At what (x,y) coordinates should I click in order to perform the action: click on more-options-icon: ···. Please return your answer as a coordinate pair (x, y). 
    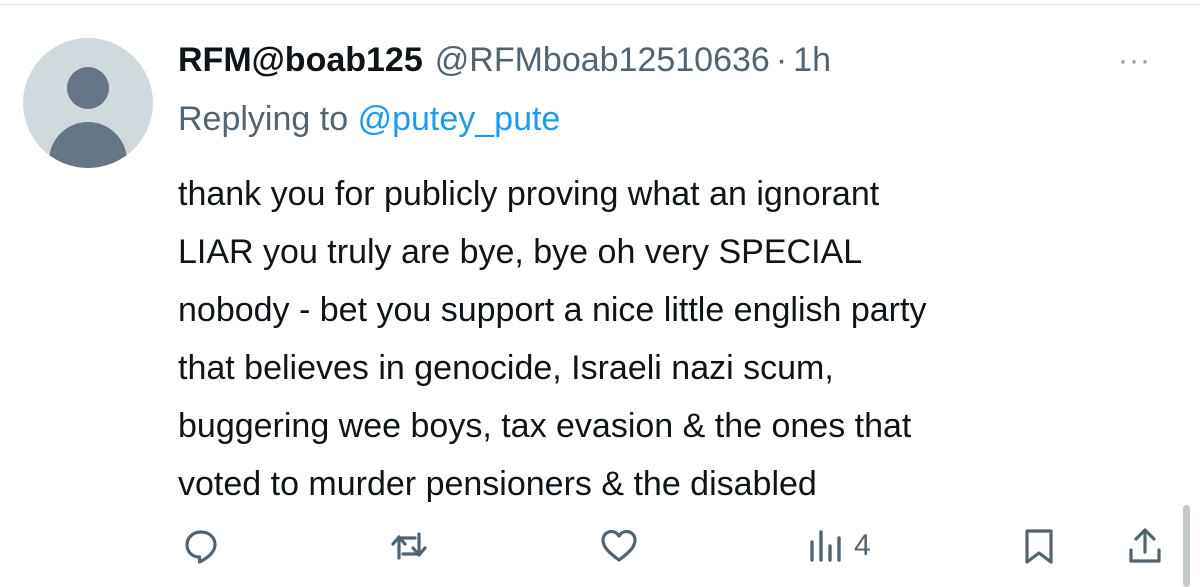
    Looking at the image, I should click on (1134, 61).